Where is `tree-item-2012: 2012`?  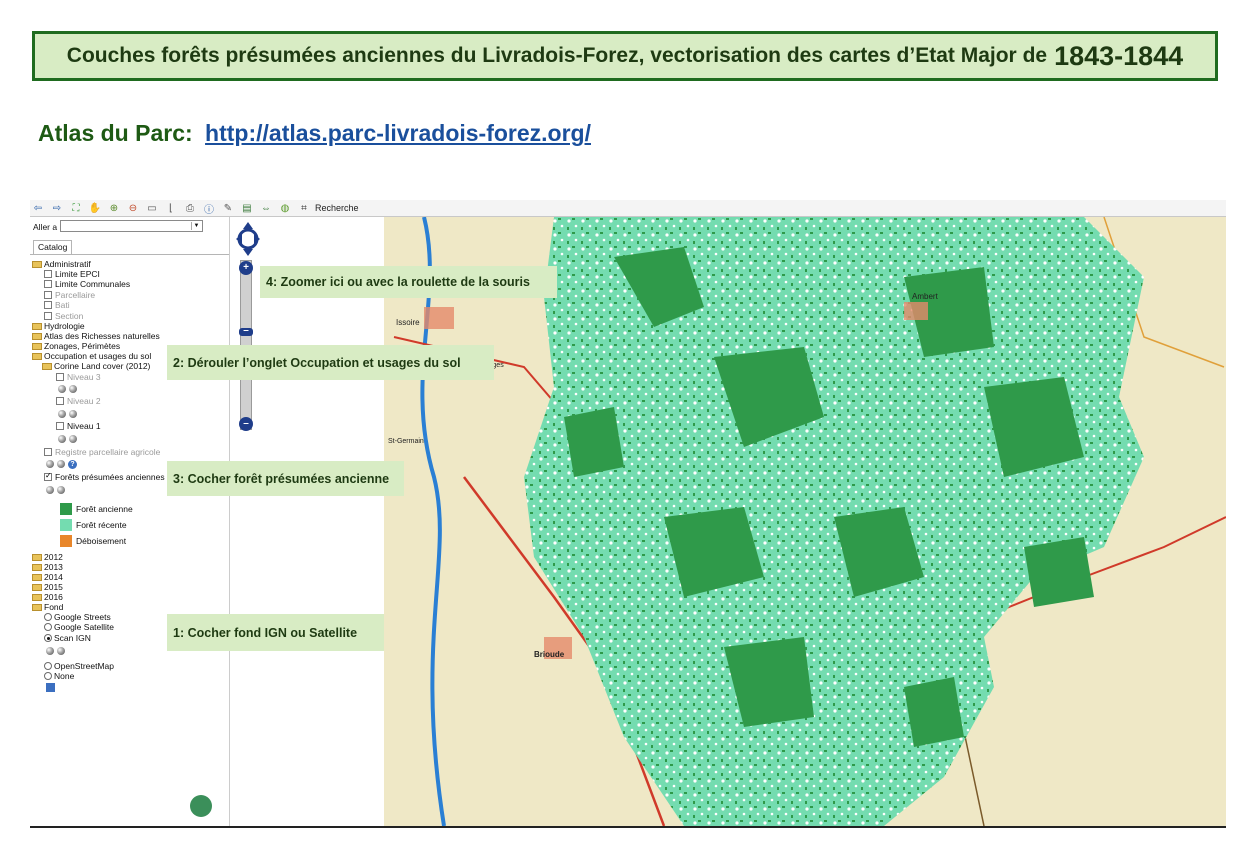 tree-item-2012: 2012 is located at coordinates (47, 557).